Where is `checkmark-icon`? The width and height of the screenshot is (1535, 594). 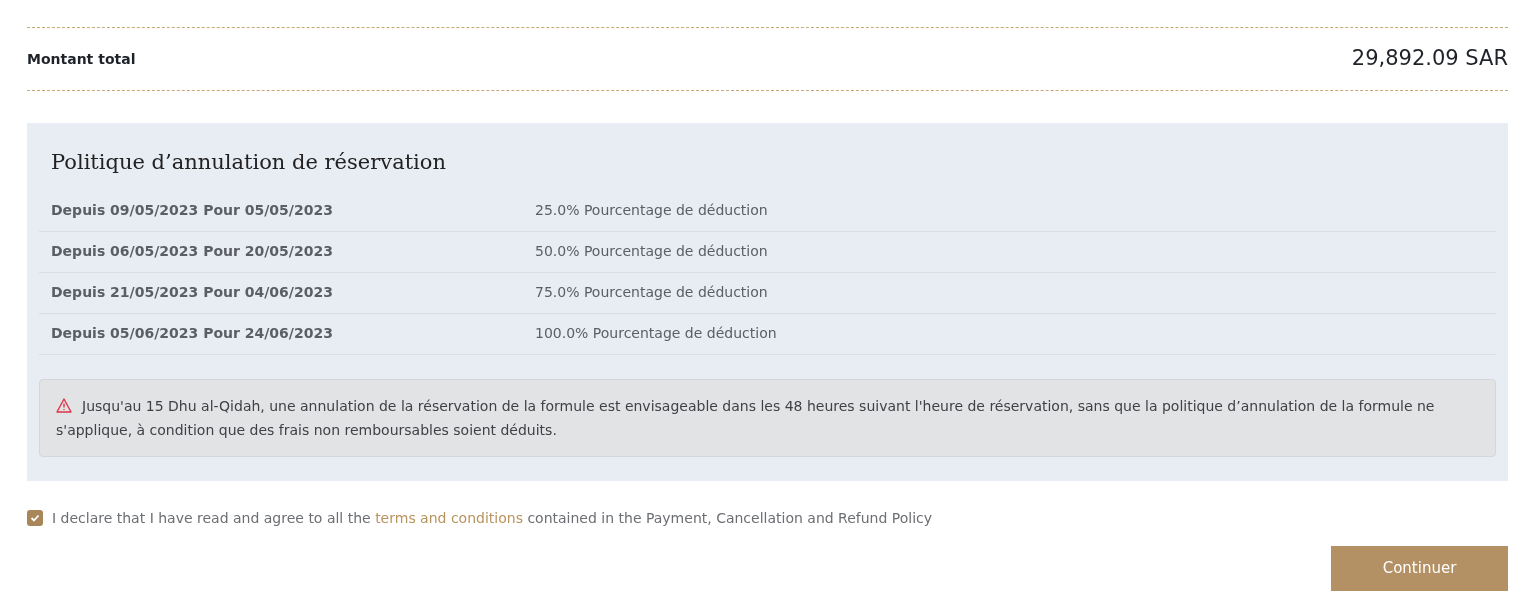 checkmark-icon is located at coordinates (35, 518).